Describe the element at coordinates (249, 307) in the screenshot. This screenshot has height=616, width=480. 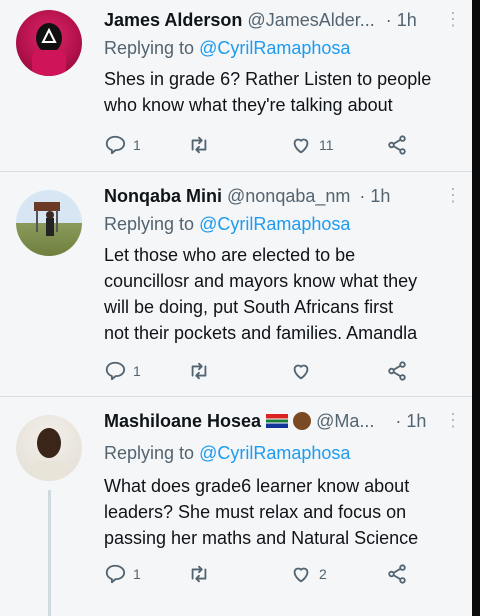
I see `text-line: will be doing, put South Africans first` at that location.